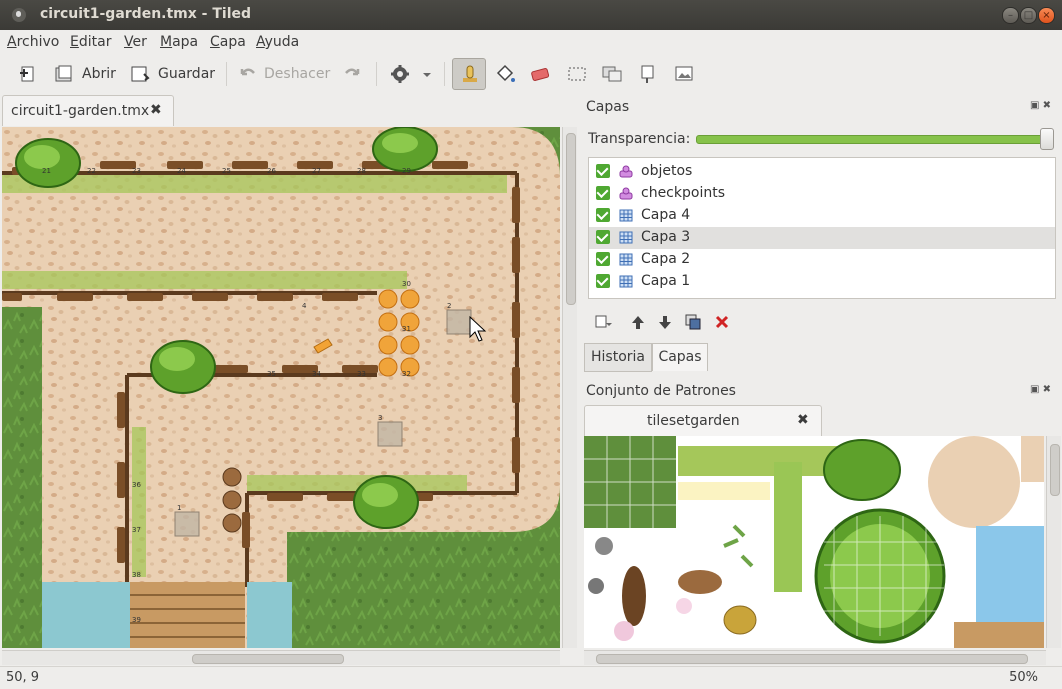 The width and height of the screenshot is (1062, 689). What do you see at coordinates (136, 620) in the screenshot?
I see `tile-number: 39` at bounding box center [136, 620].